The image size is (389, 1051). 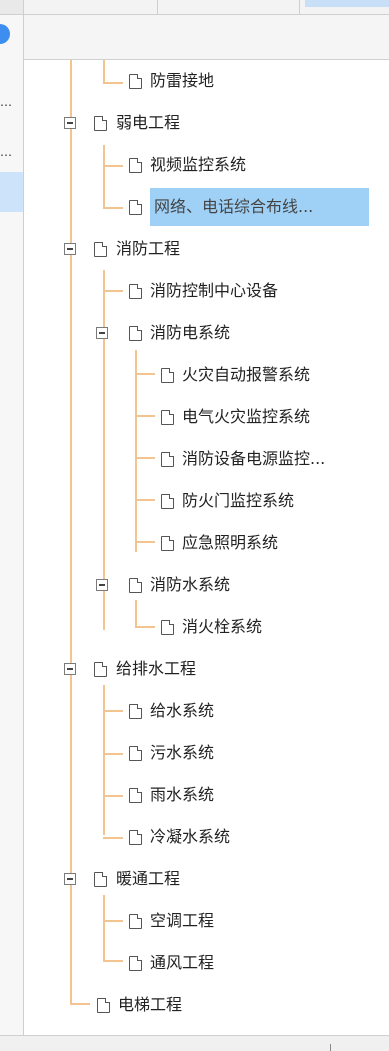 I want to click on tree-node-label: 消火栓系统, so click(x=222, y=626).